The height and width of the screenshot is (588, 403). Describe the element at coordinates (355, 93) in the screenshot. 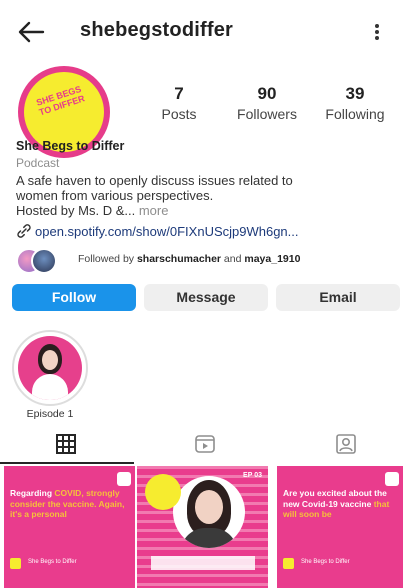

I see `following-count: 39` at that location.